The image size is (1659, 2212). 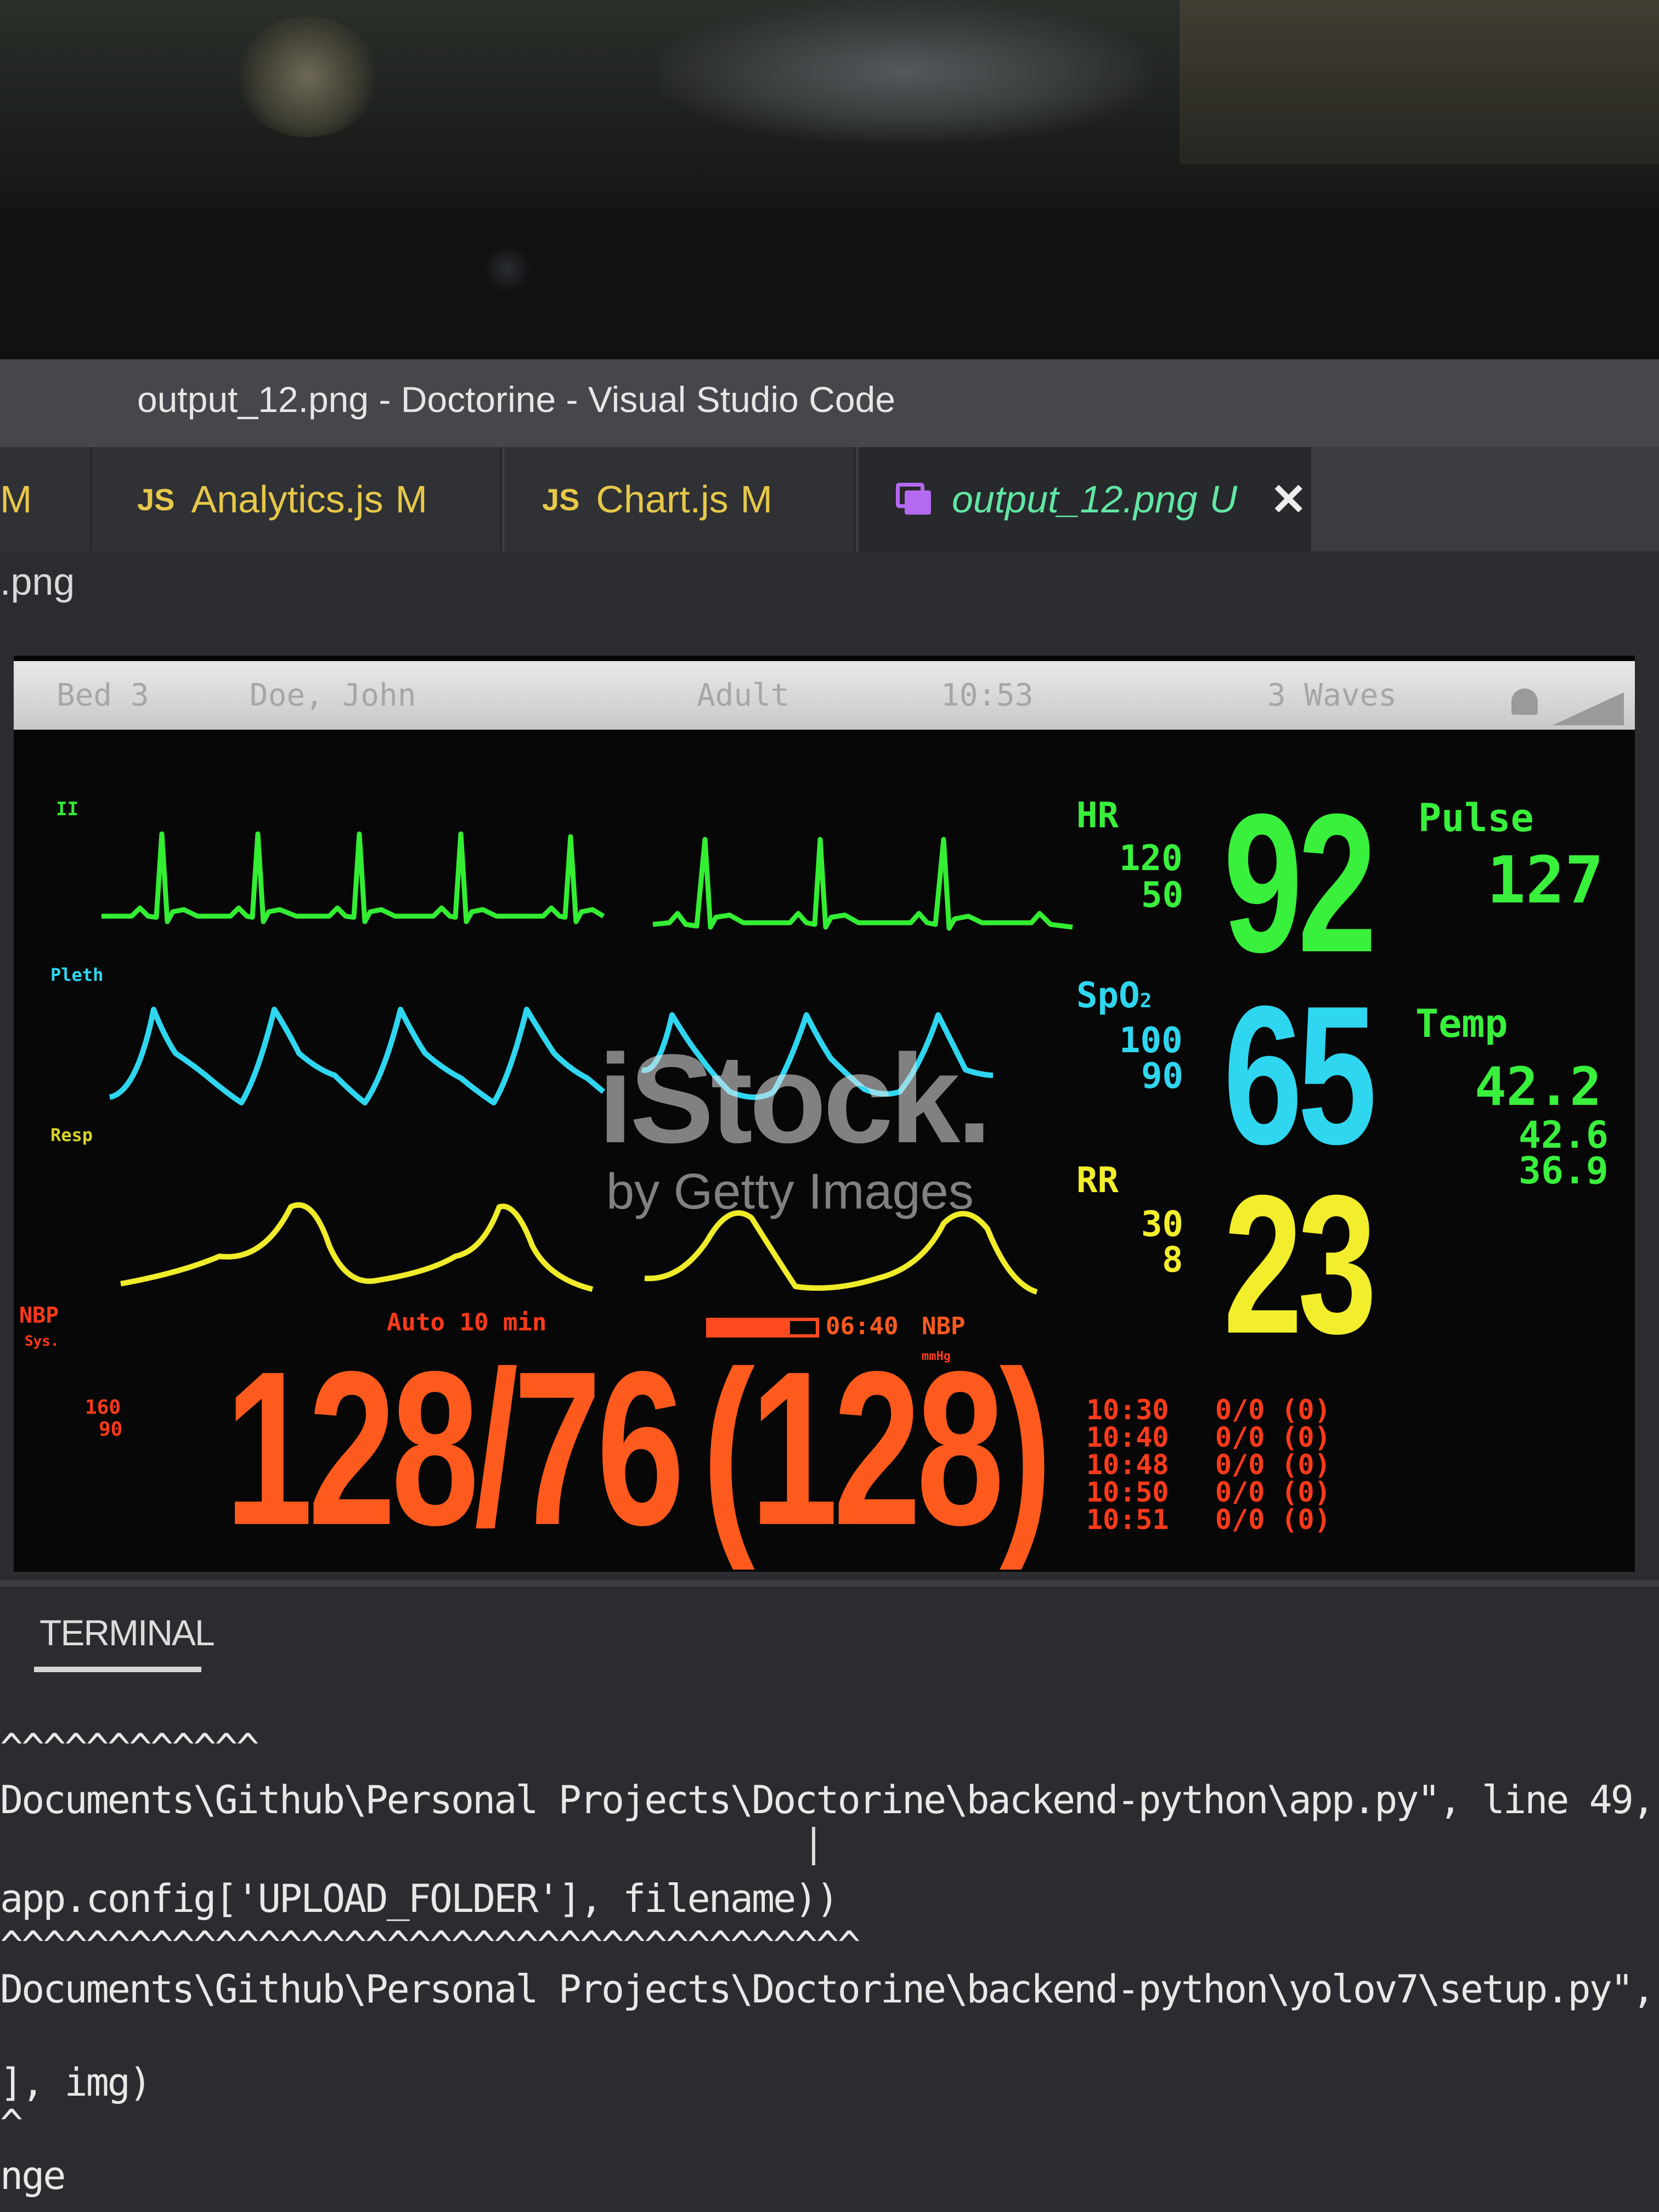 I want to click on nbp-history-time: 10:50, so click(x=1128, y=1492).